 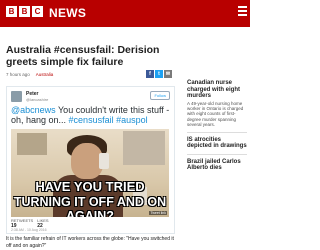 What do you see at coordinates (150, 74) in the screenshot?
I see `facebook-icon: f` at bounding box center [150, 74].